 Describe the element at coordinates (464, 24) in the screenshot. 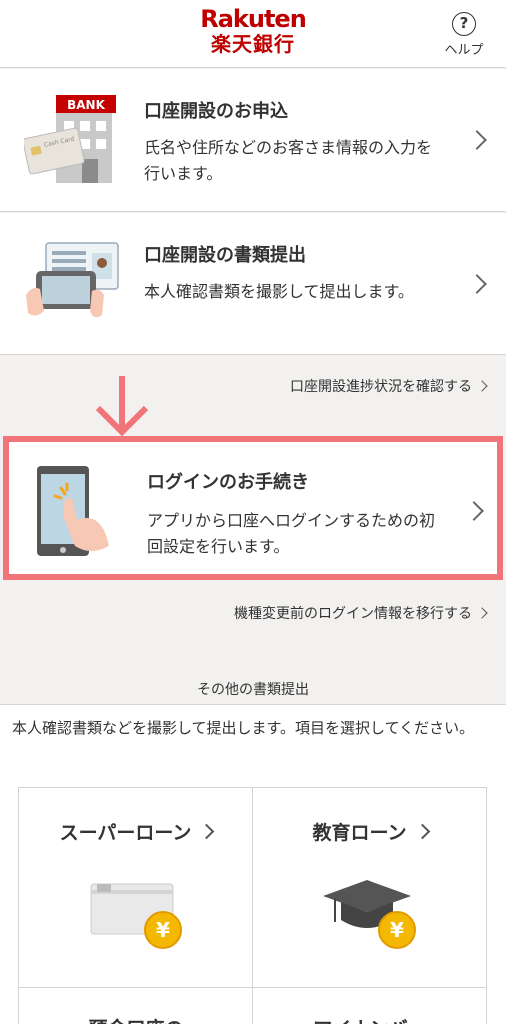

I see `question-icon: ?` at that location.